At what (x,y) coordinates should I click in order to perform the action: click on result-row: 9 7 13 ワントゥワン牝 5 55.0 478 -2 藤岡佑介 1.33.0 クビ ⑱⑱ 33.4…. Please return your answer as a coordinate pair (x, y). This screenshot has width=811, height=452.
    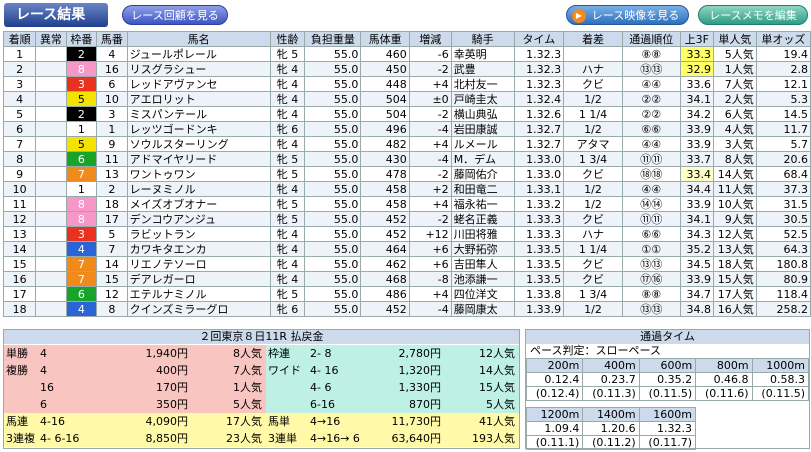
    Looking at the image, I should click on (406, 174).